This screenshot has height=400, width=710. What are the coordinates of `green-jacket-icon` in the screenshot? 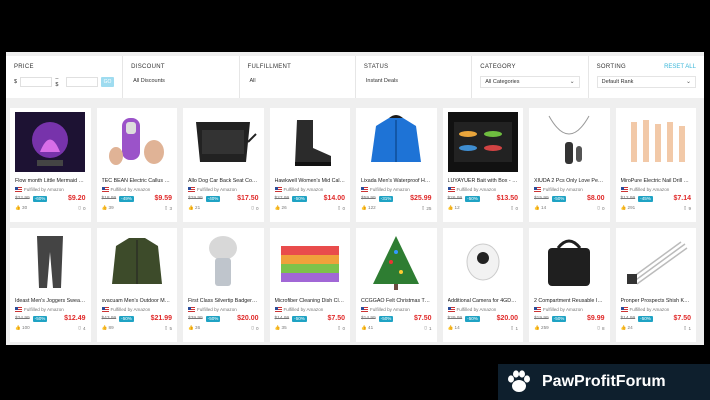 It's located at (136, 261).